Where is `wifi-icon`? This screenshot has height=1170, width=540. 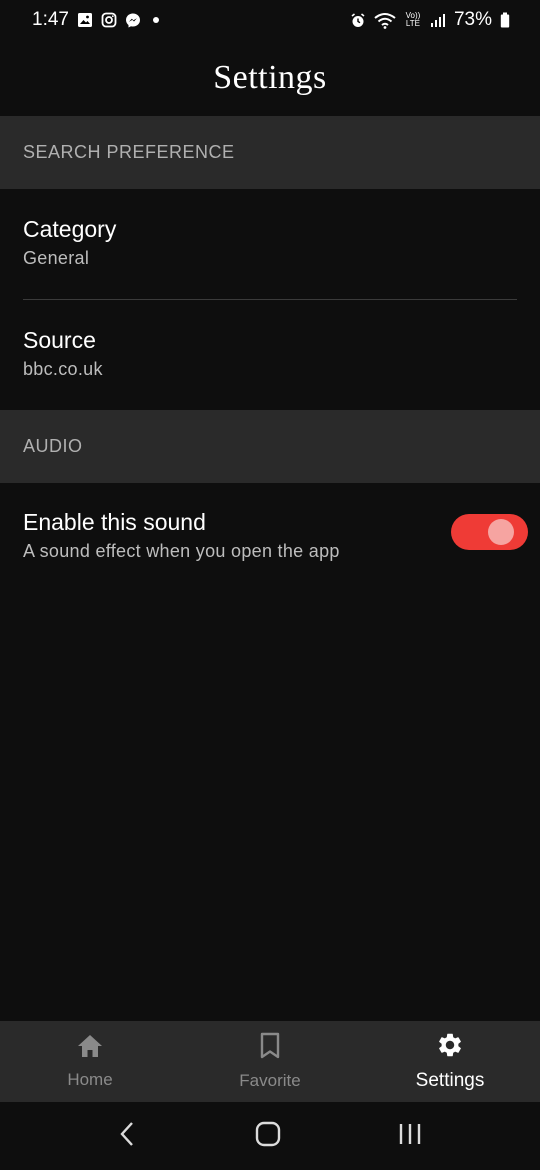 wifi-icon is located at coordinates (385, 20).